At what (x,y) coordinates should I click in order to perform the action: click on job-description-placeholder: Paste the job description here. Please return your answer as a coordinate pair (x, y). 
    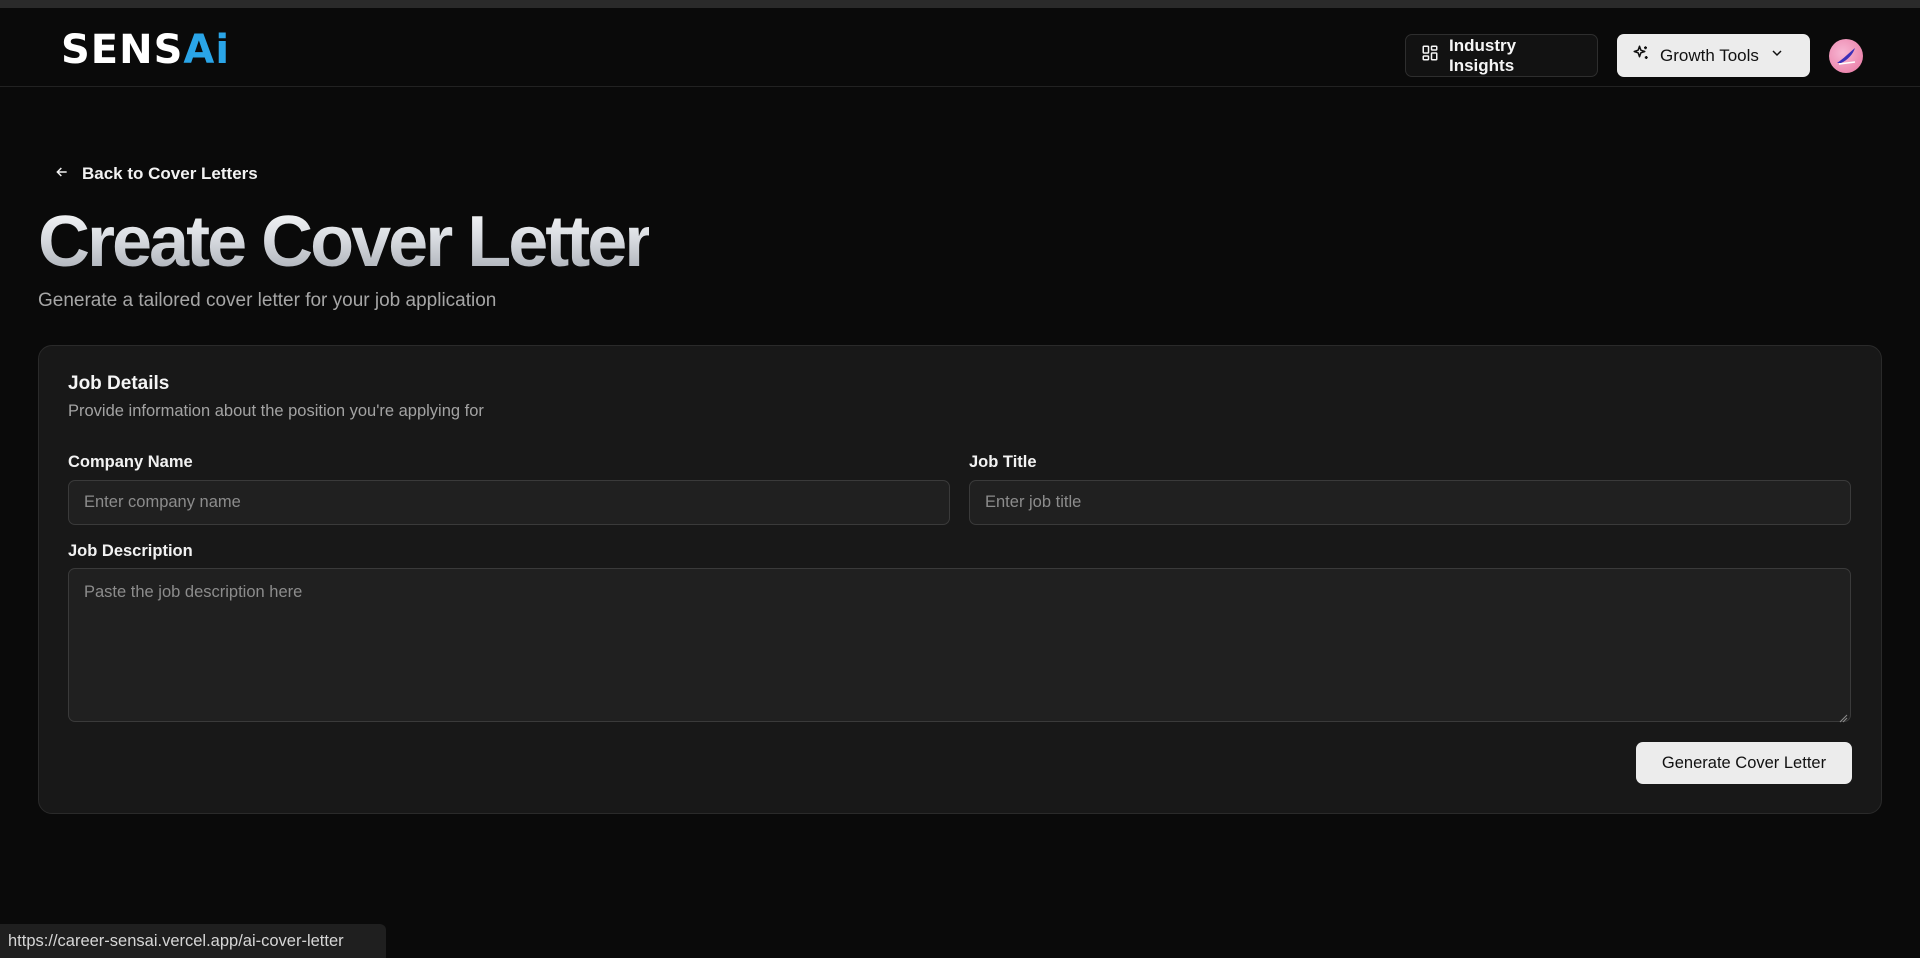
    Looking at the image, I should click on (193, 592).